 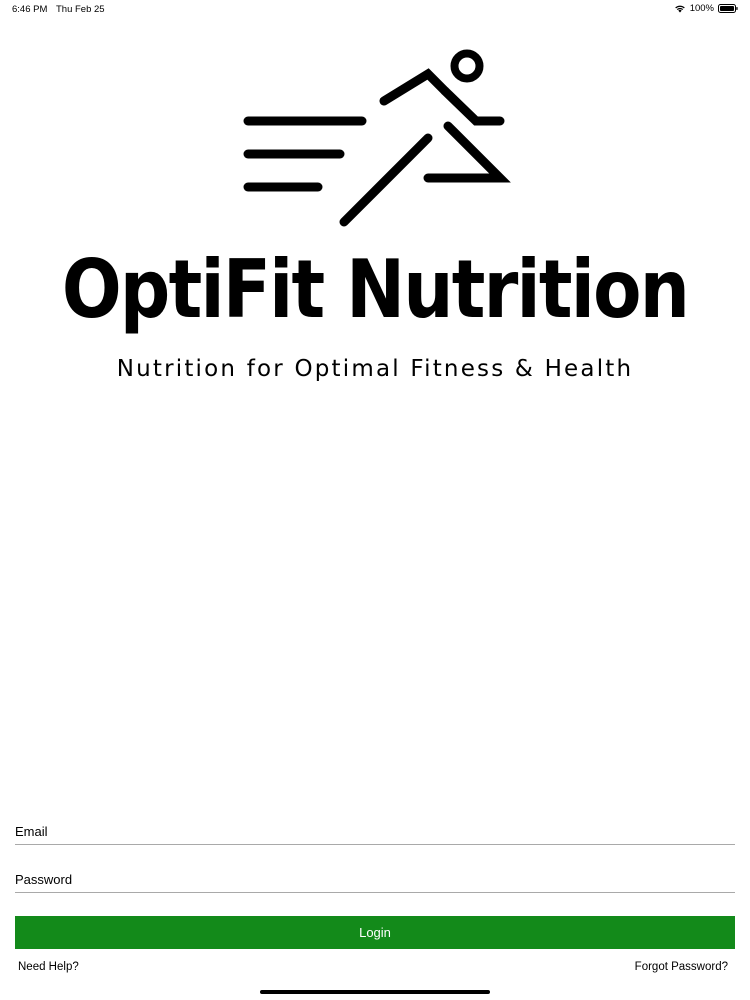 I want to click on password-field-container, so click(x=375, y=877).